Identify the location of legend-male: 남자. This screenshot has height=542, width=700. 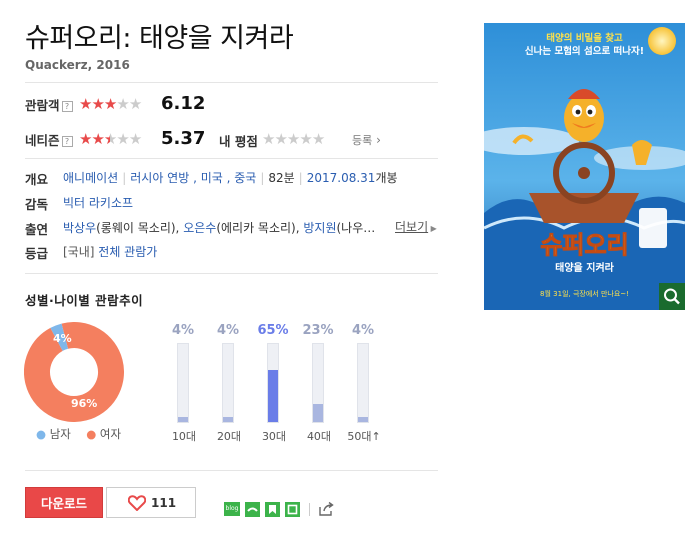
(60, 434).